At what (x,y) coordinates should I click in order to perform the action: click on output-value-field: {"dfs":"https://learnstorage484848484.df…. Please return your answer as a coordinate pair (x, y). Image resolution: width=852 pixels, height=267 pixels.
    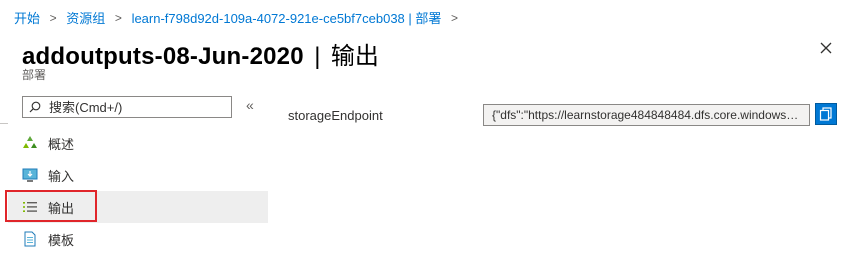
    Looking at the image, I should click on (646, 115).